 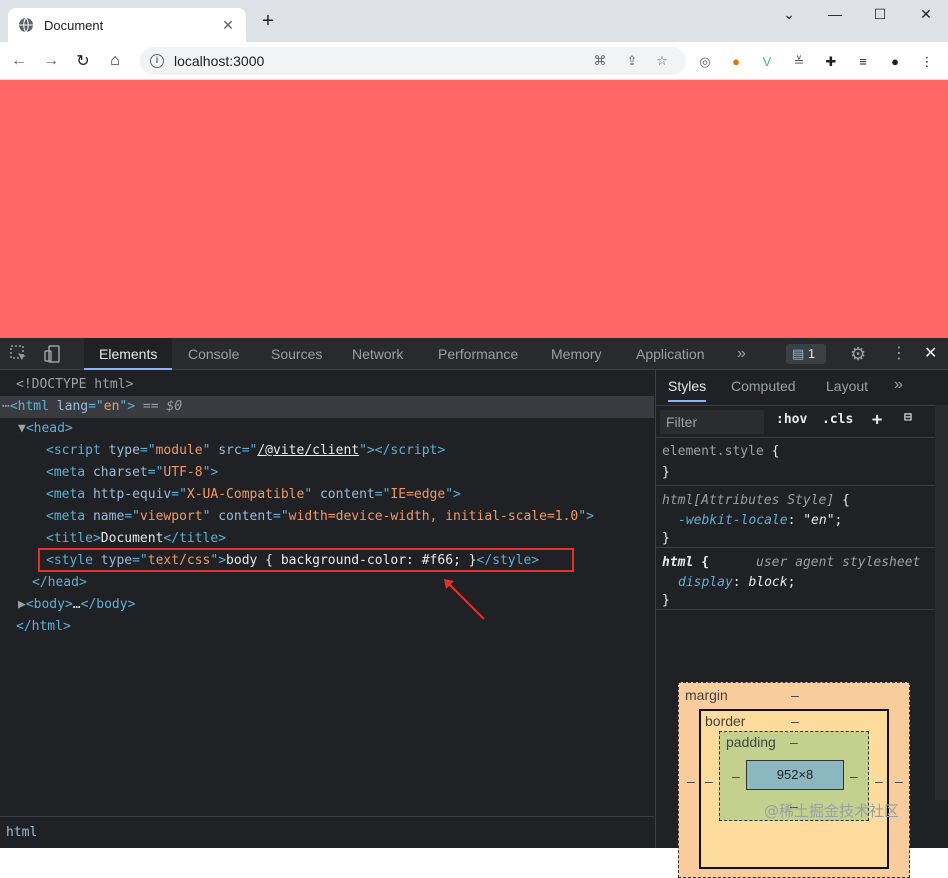 What do you see at coordinates (926, 14) in the screenshot?
I see `close-window-icon: ✕` at bounding box center [926, 14].